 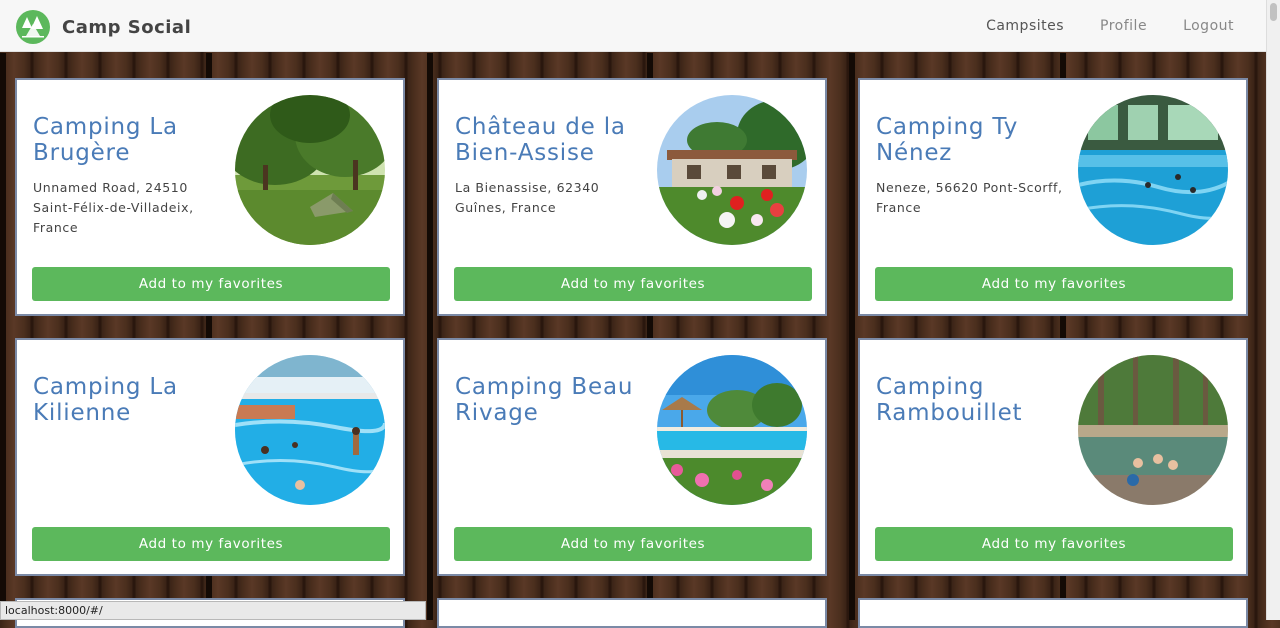 What do you see at coordinates (969, 197) in the screenshot?
I see `campsite-address: Neneze, 56620 Pont-Scorff, France` at bounding box center [969, 197].